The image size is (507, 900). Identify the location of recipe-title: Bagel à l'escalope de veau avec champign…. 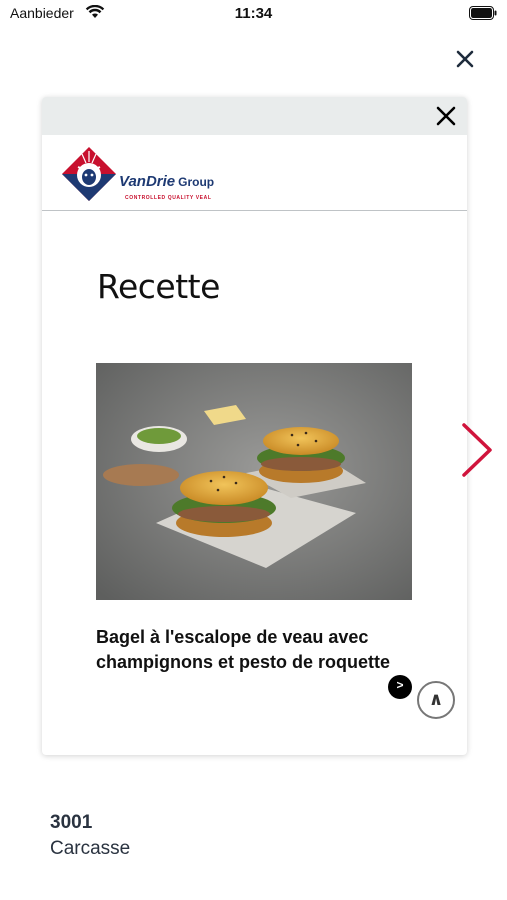
(246, 650).